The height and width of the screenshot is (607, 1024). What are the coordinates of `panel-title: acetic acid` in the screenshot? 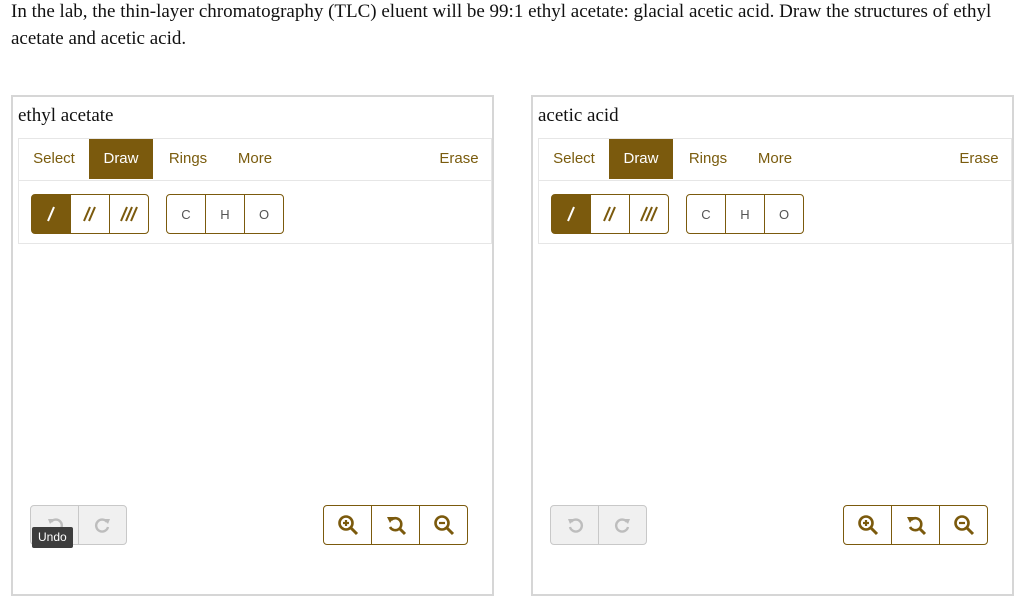 It's located at (578, 115).